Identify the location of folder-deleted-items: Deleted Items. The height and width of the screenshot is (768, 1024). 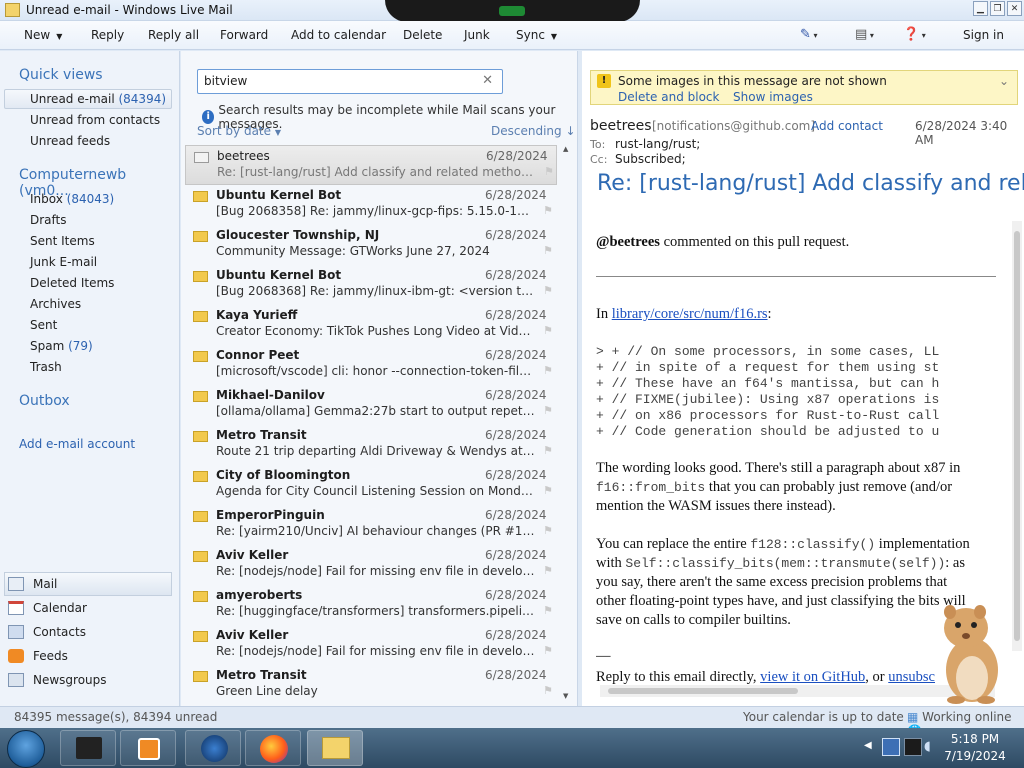
(72, 283).